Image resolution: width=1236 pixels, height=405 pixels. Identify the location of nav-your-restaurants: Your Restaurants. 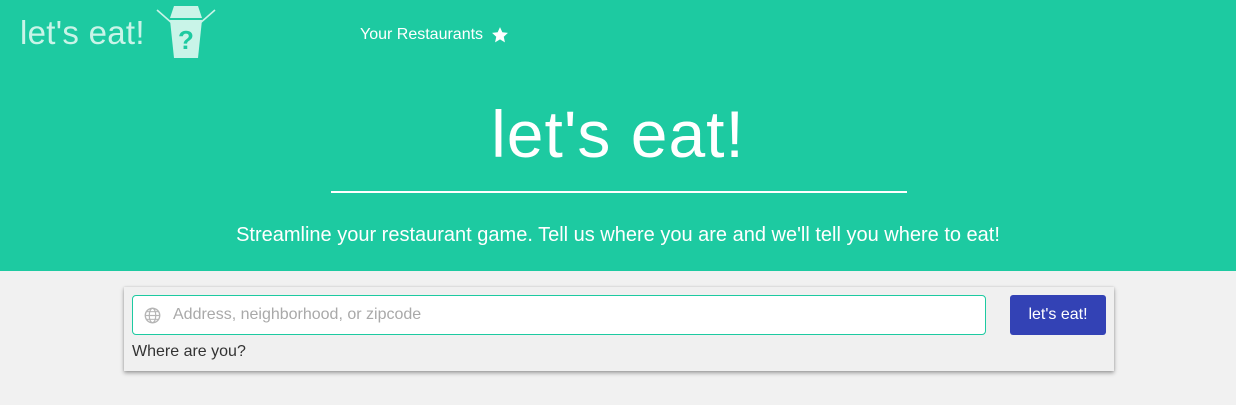
(434, 35).